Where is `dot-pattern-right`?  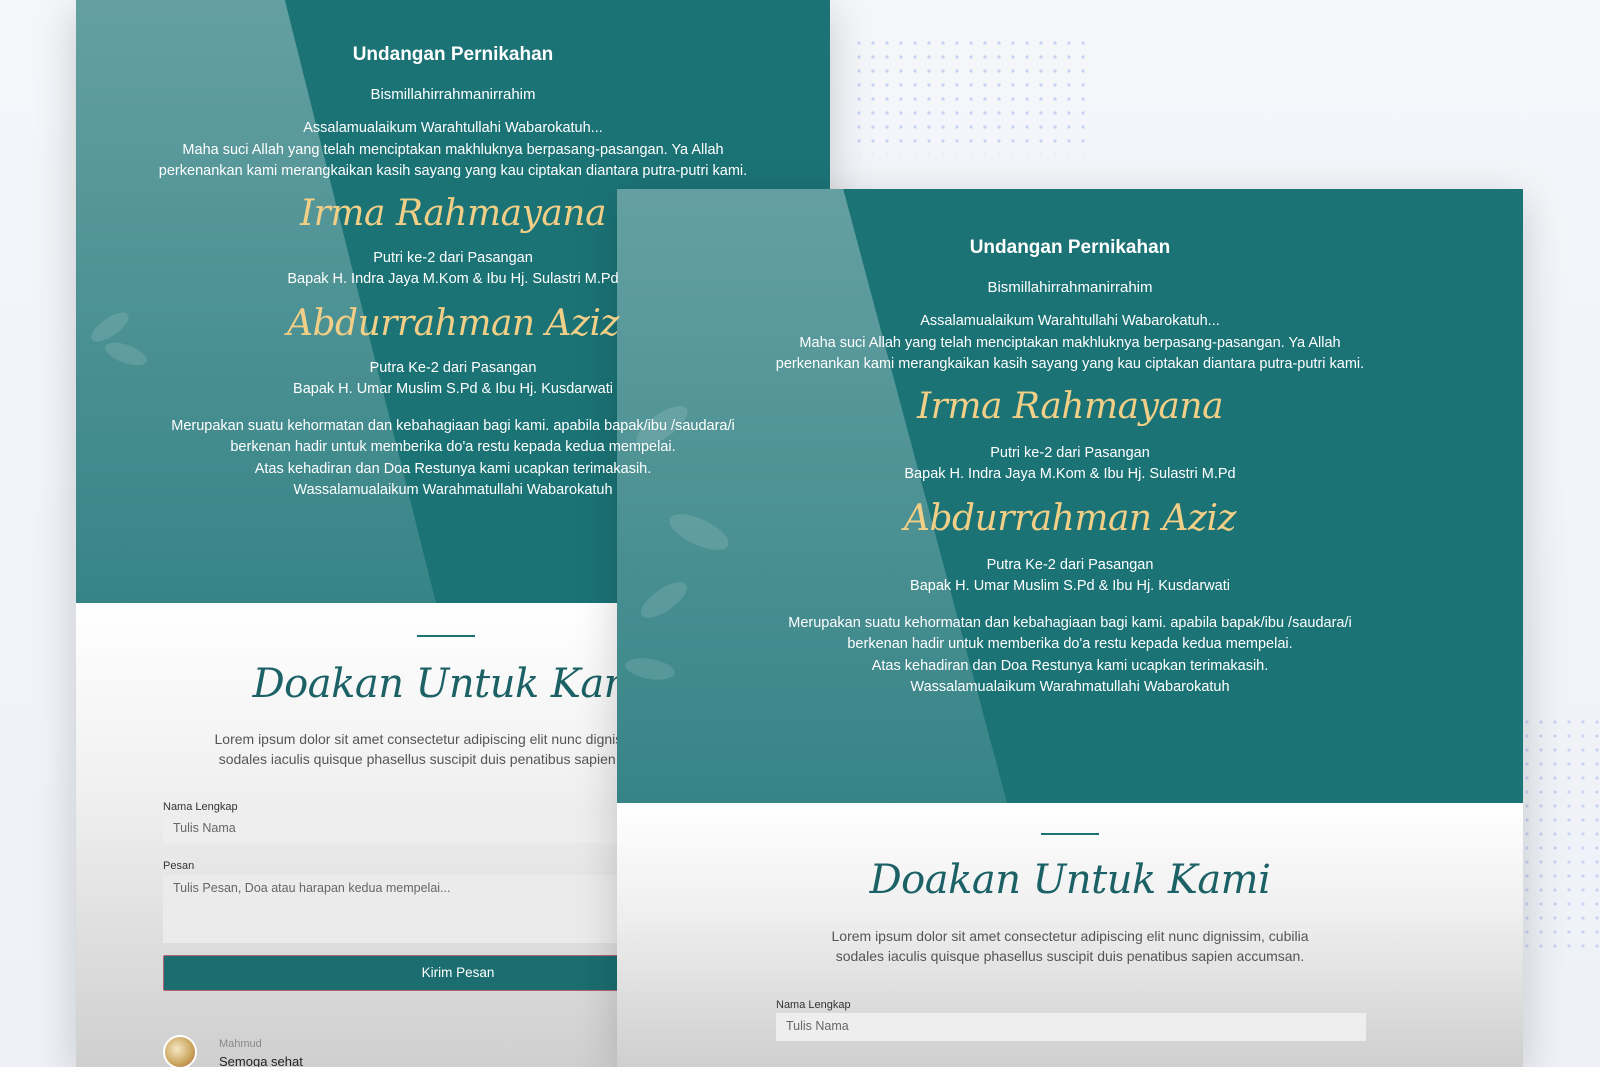 dot-pattern-right is located at coordinates (1560, 835).